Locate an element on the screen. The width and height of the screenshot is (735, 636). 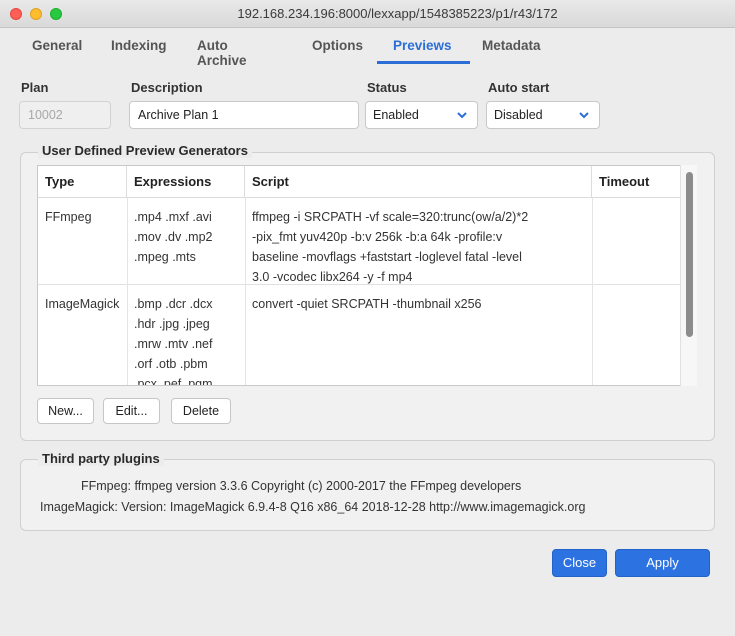
preview-generators-title: User Defined Preview Generators is located at coordinates (145, 150).